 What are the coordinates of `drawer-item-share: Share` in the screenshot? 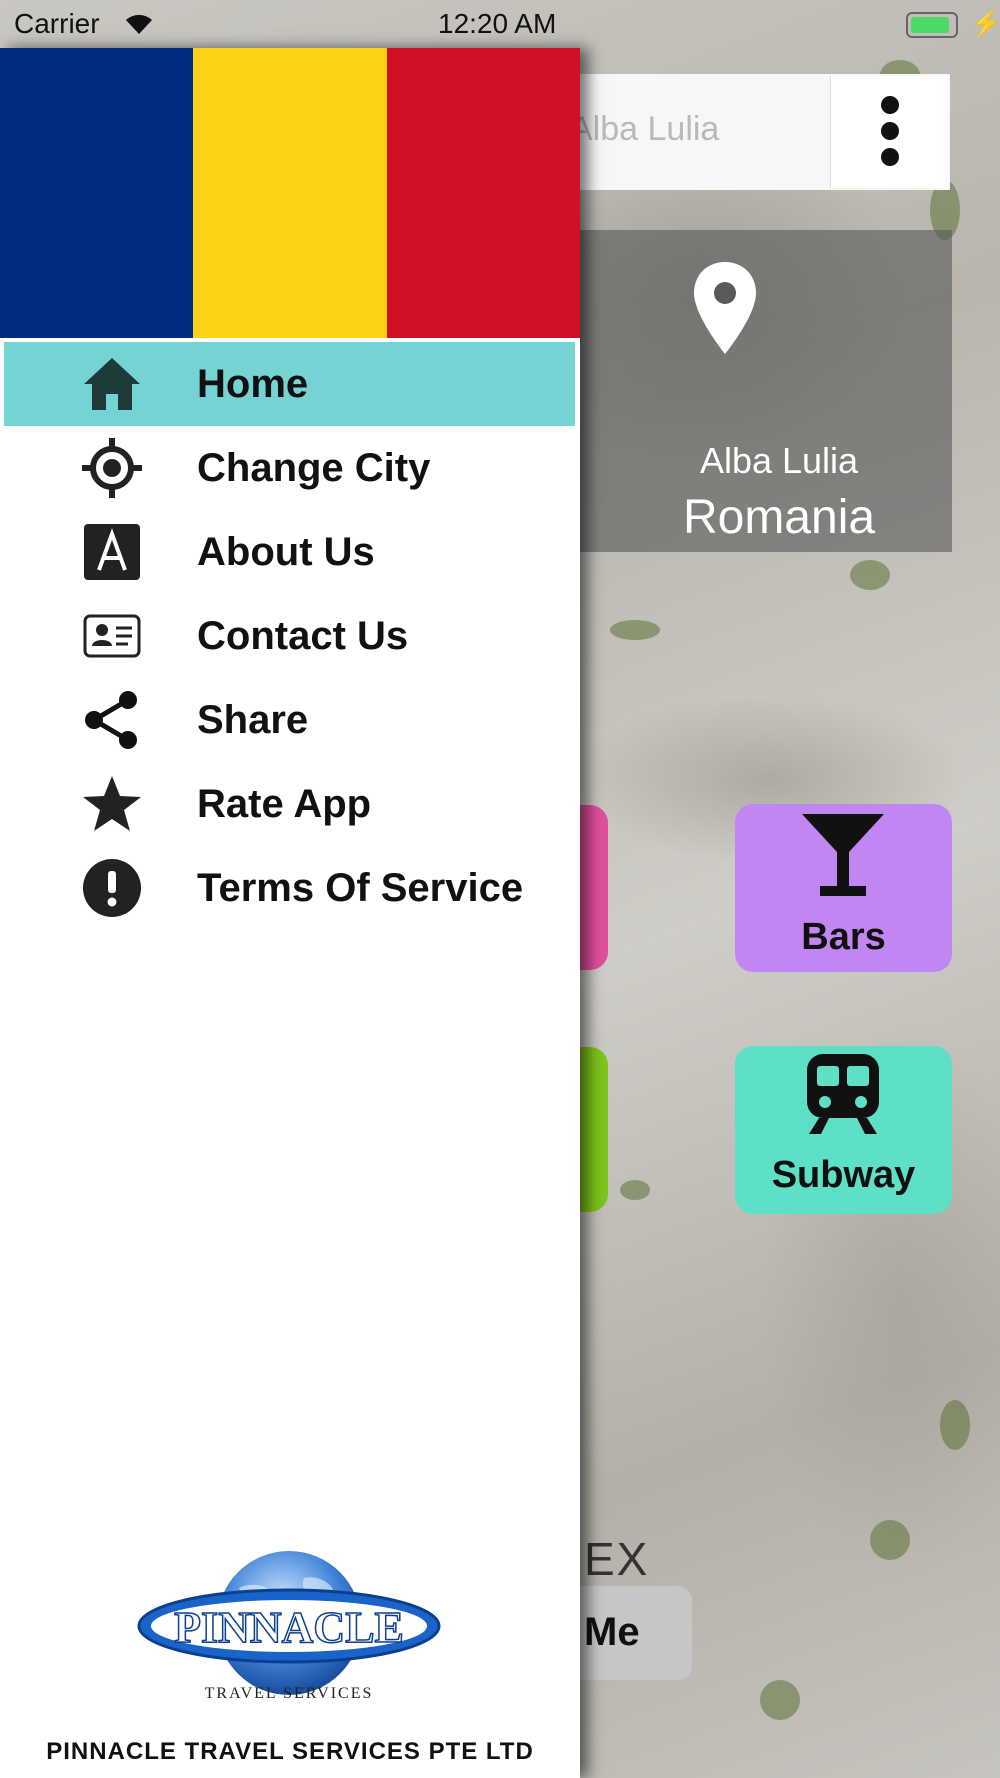 It's located at (289, 720).